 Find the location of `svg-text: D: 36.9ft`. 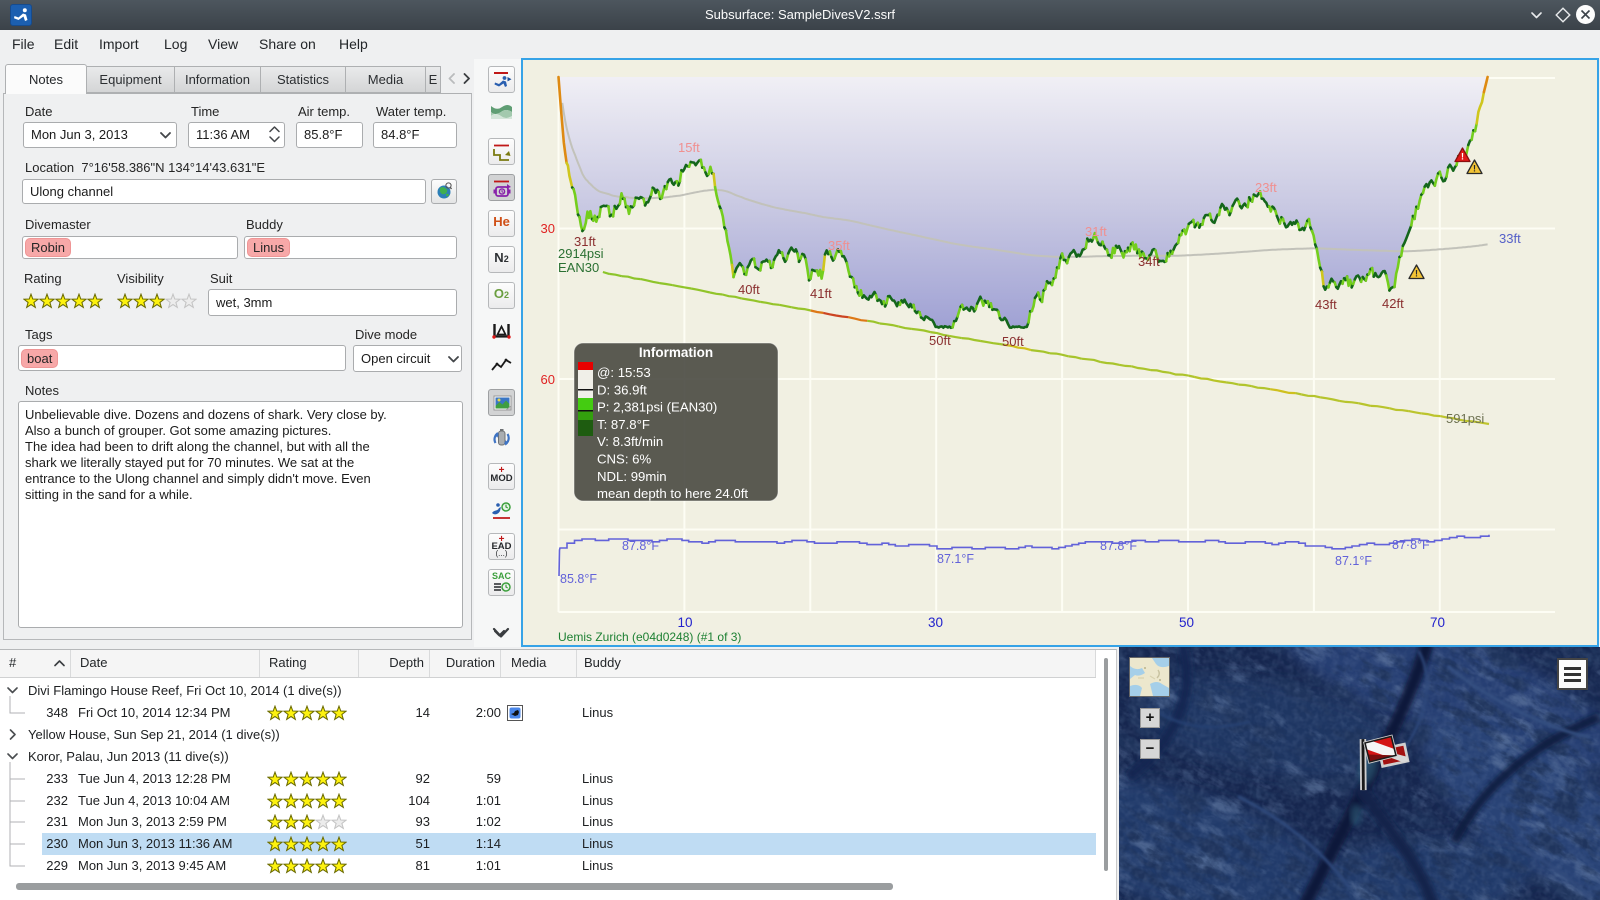

svg-text: D: 36.9ft is located at coordinates (622, 389).